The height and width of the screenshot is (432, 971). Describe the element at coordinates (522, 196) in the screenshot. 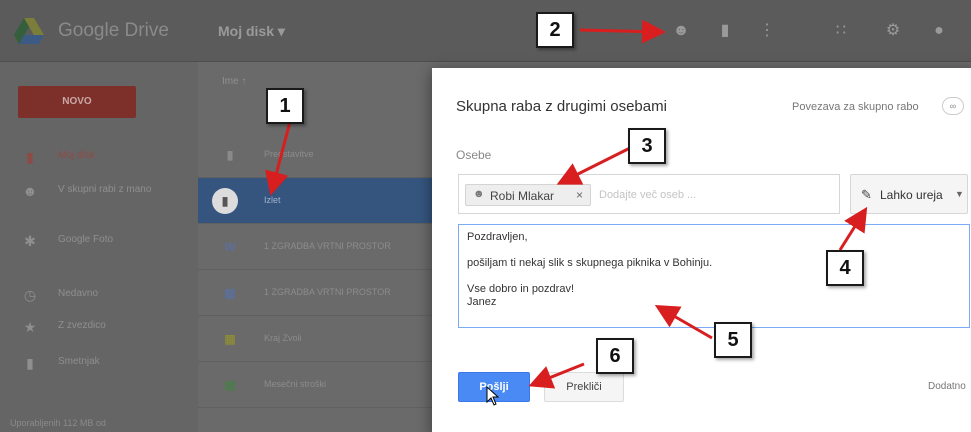

I see `person-chip-name: Robi Mlakar` at that location.